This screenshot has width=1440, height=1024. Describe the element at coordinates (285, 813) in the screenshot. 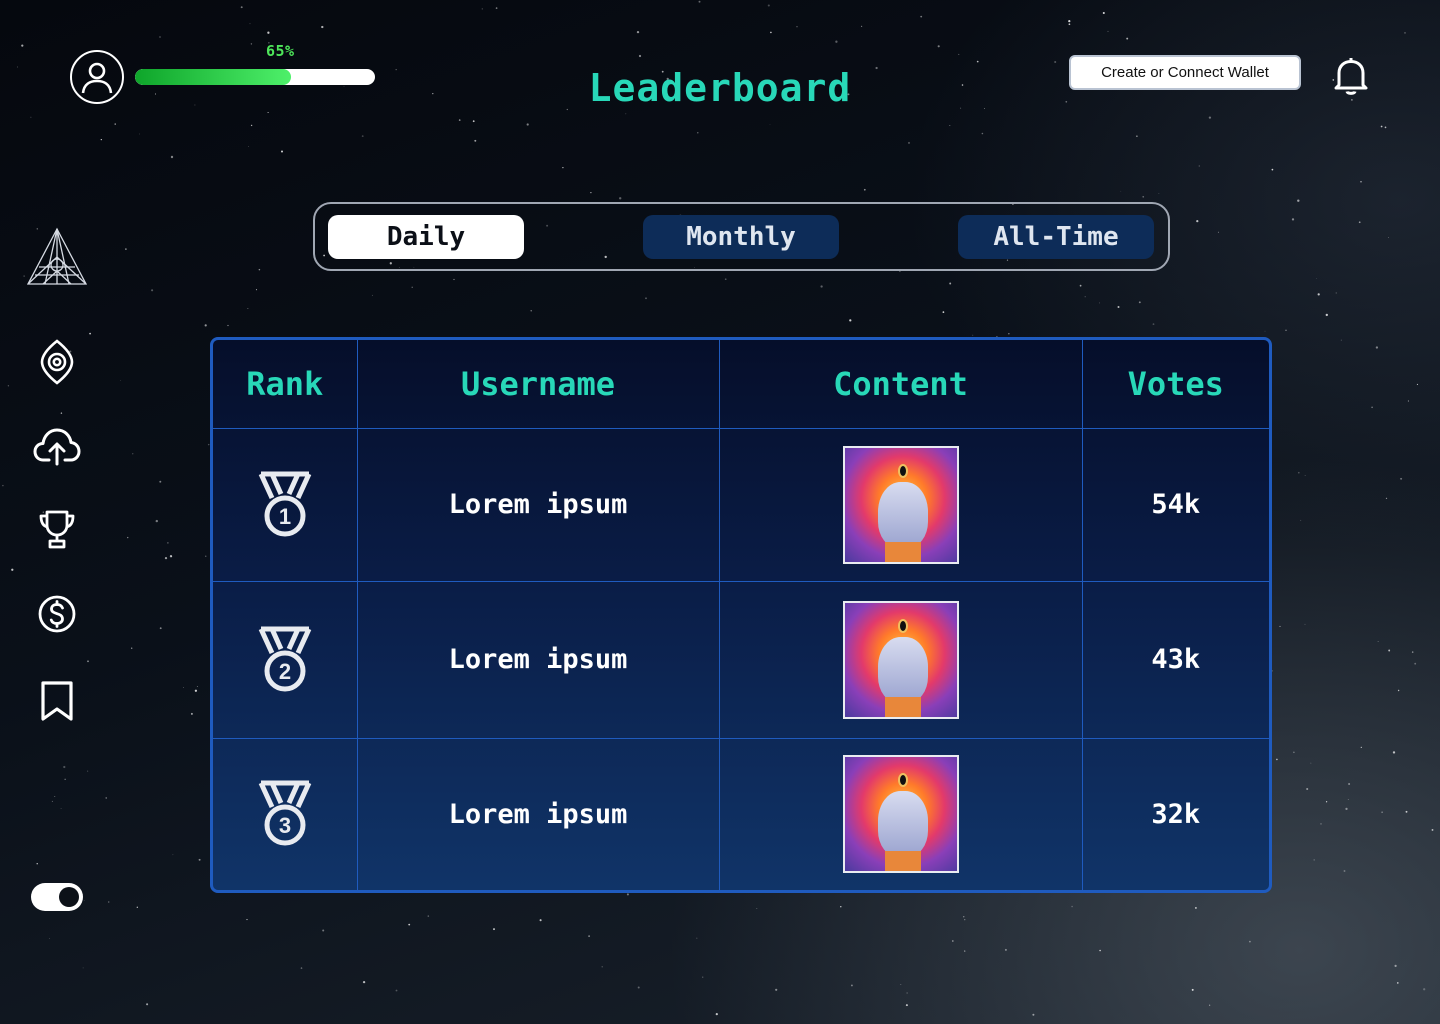

I see `rank-cell: 3` at that location.